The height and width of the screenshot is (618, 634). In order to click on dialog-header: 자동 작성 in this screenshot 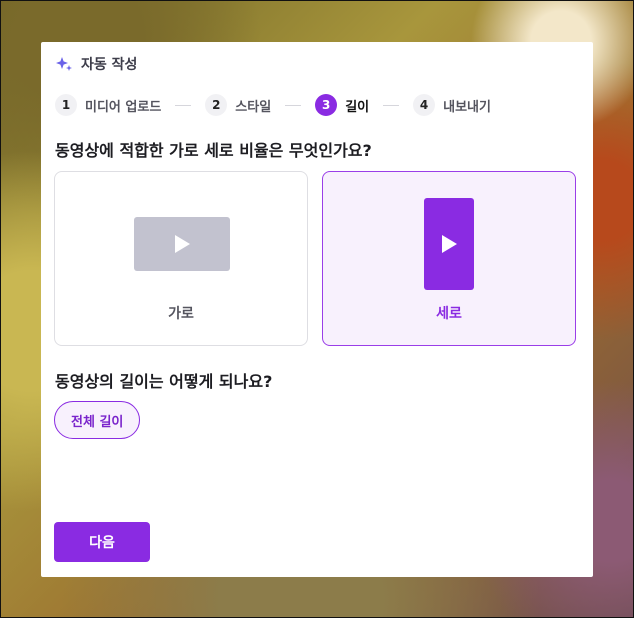, I will do `click(96, 64)`.